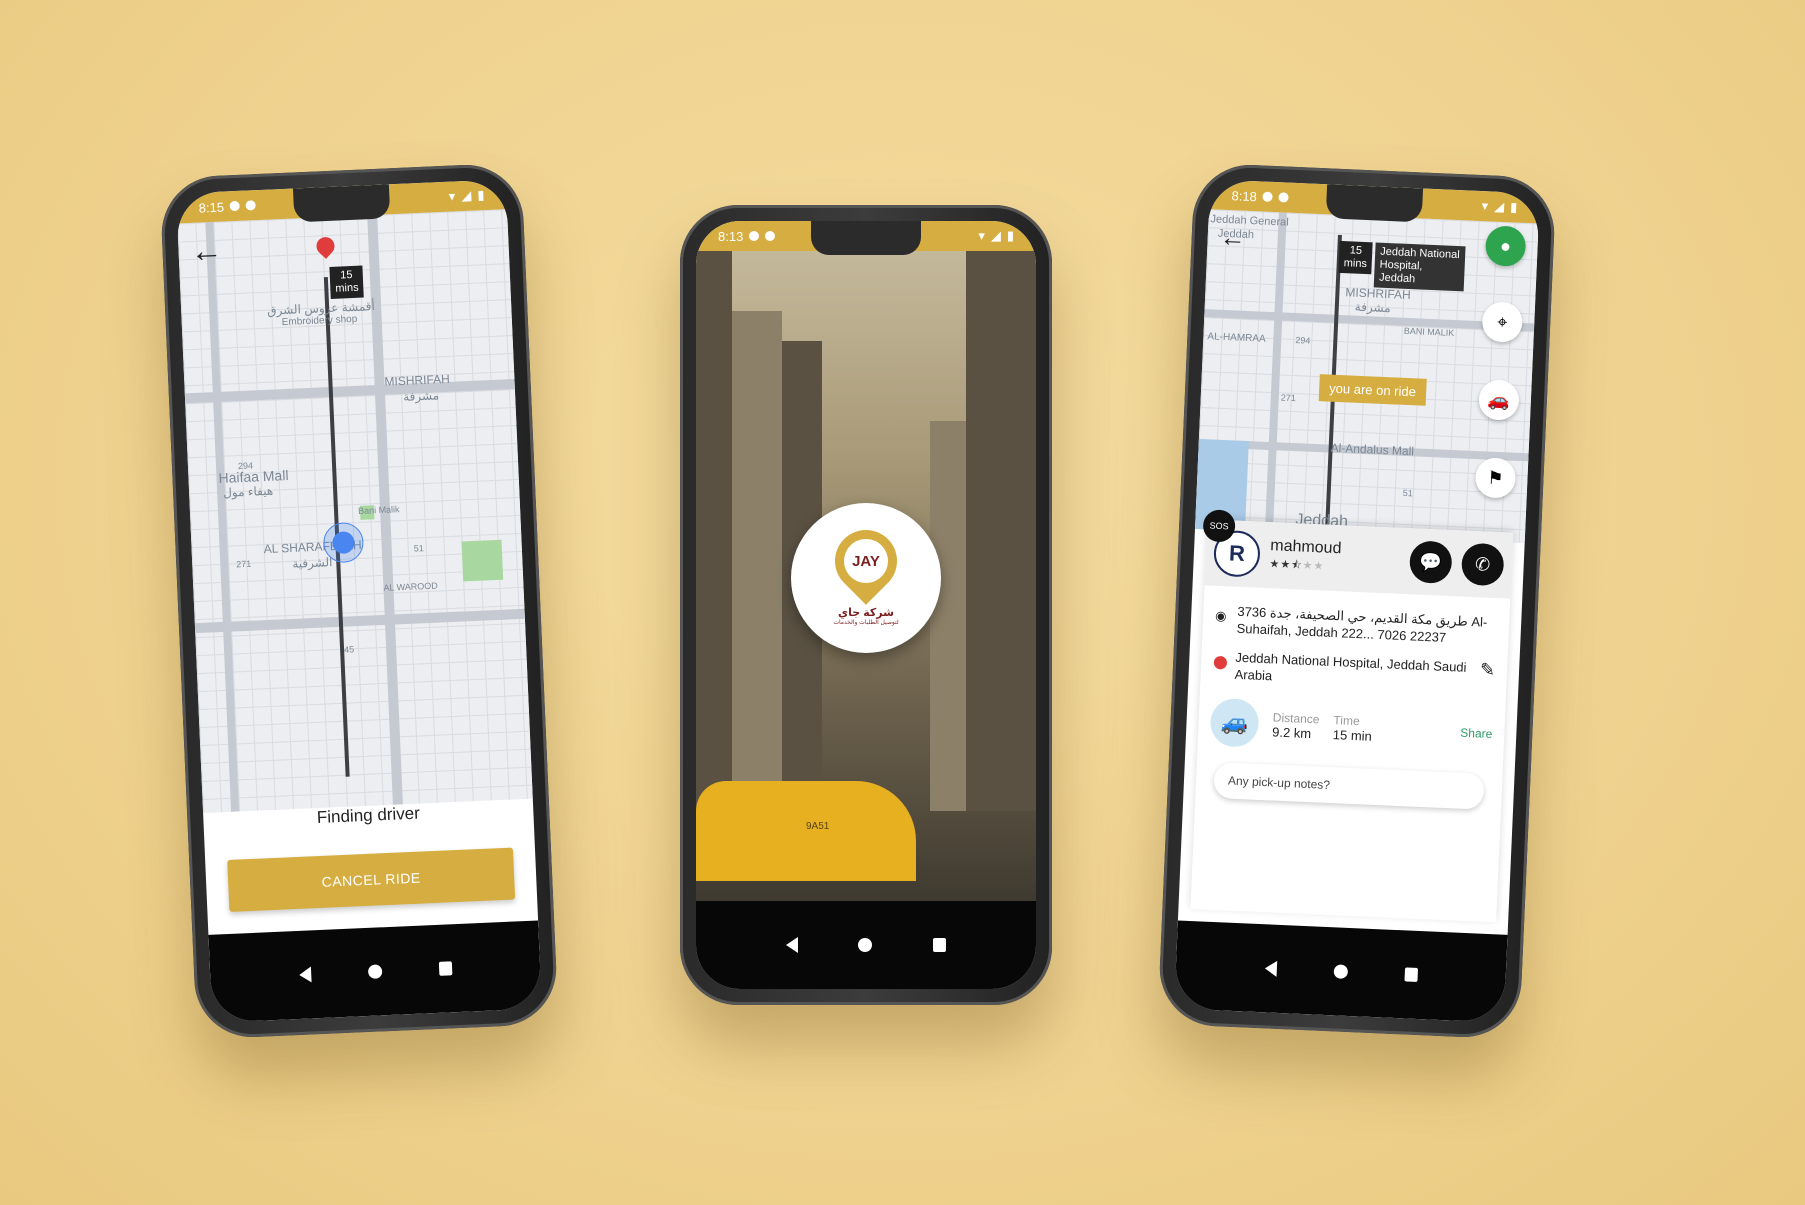 The width and height of the screenshot is (1805, 1205). Describe the element at coordinates (312, 563) in the screenshot. I see `map-label: الشرفية` at that location.